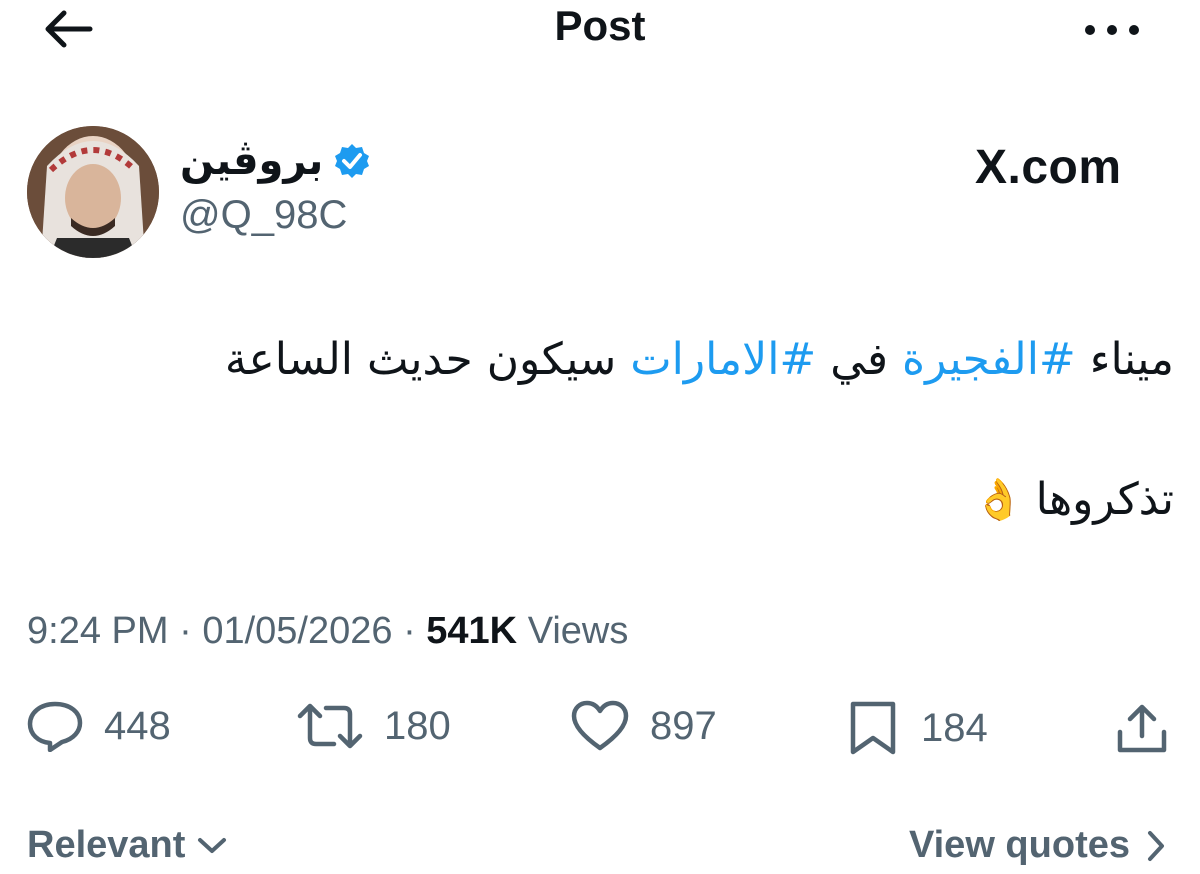 The height and width of the screenshot is (874, 1200). I want to click on heart-icon, so click(600, 725).